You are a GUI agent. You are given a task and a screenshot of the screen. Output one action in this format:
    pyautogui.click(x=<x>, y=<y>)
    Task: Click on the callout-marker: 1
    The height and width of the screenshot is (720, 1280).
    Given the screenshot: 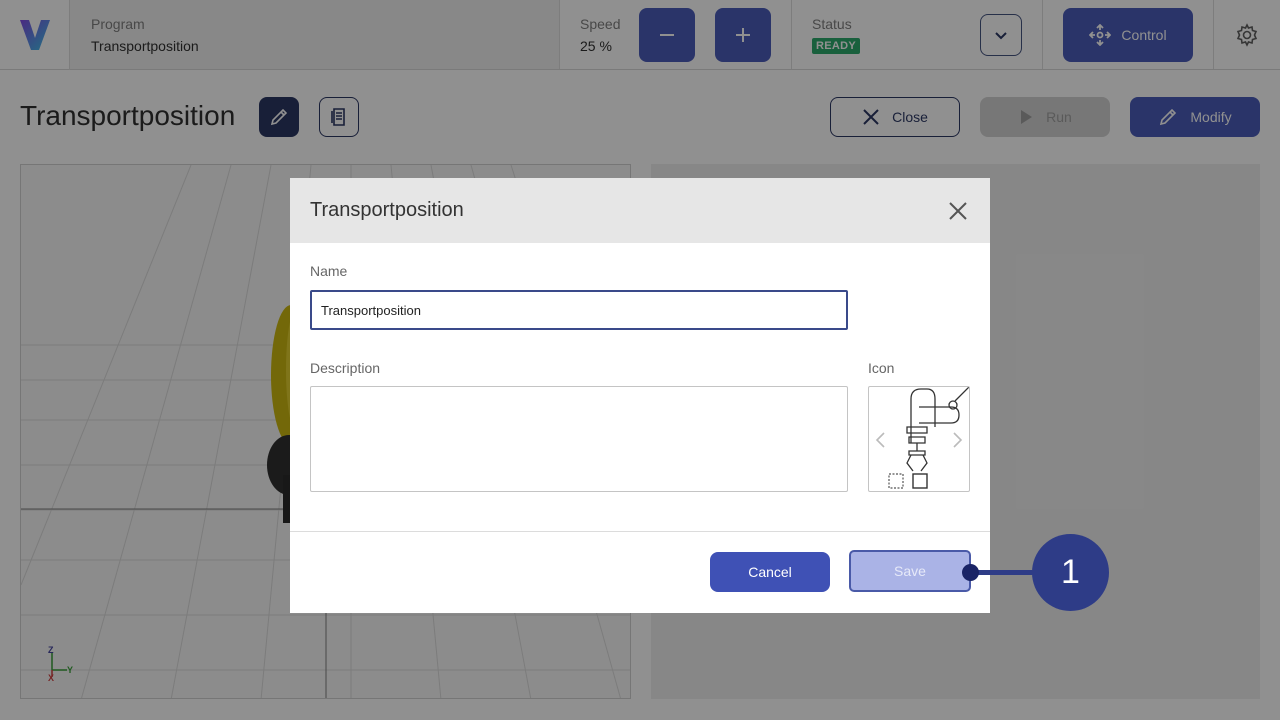 What is the action you would take?
    pyautogui.click(x=1070, y=572)
    